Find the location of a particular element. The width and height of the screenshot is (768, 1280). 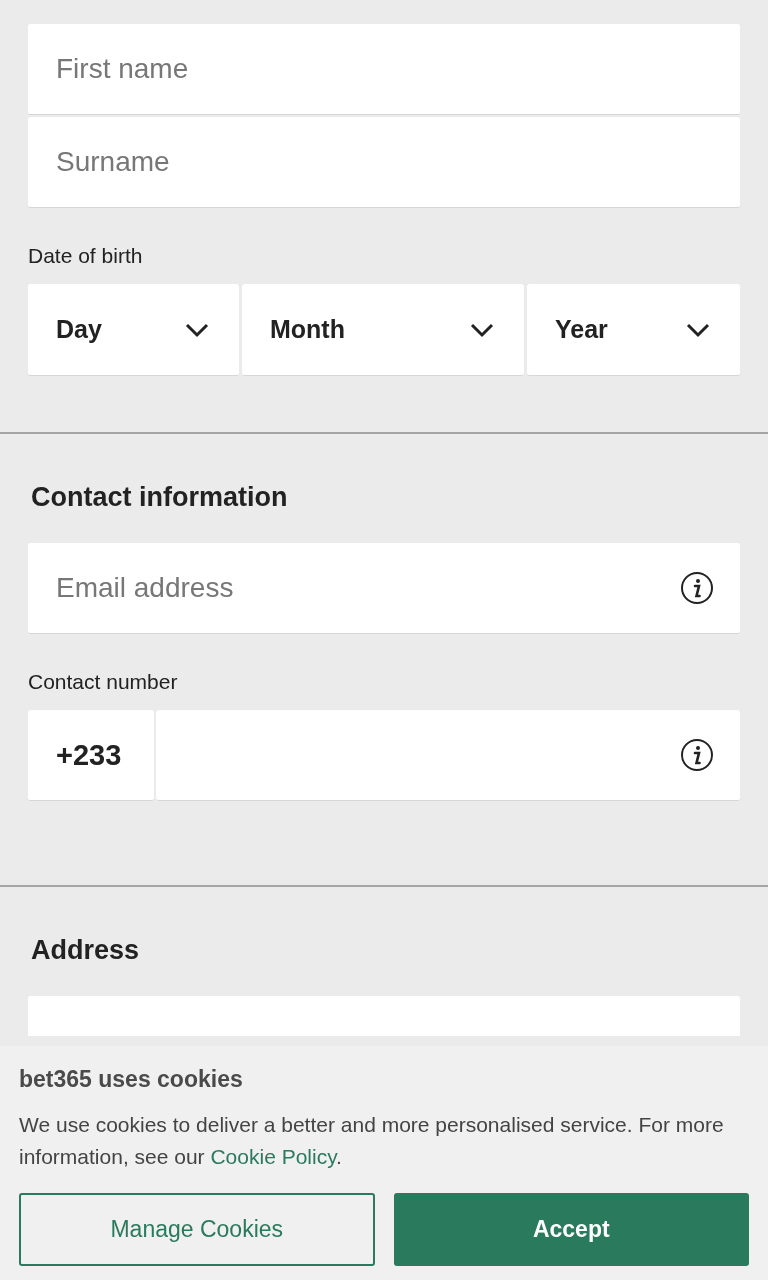

banner-text: We use cookies to deliver a better and more personalised service. For more information, see our Cookie Policy. is located at coordinates (372, 1141).